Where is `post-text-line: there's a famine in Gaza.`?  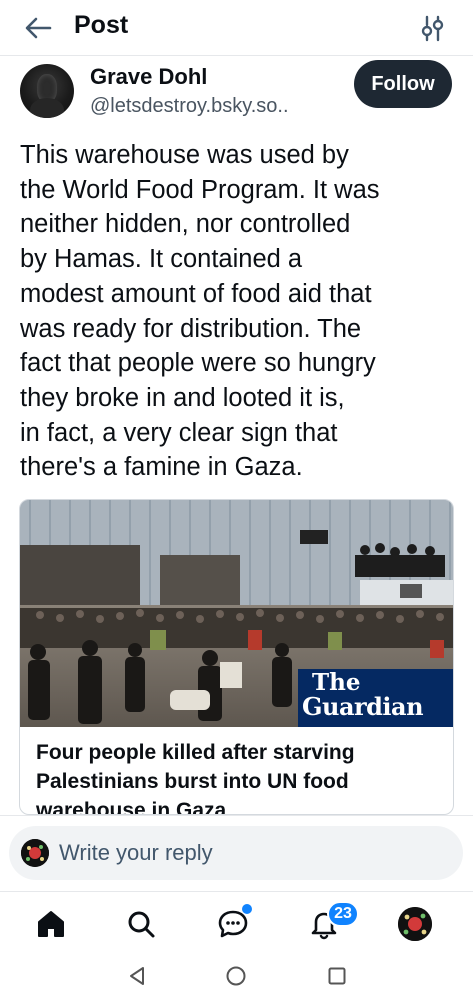 post-text-line: there's a famine in Gaza. is located at coordinates (161, 467).